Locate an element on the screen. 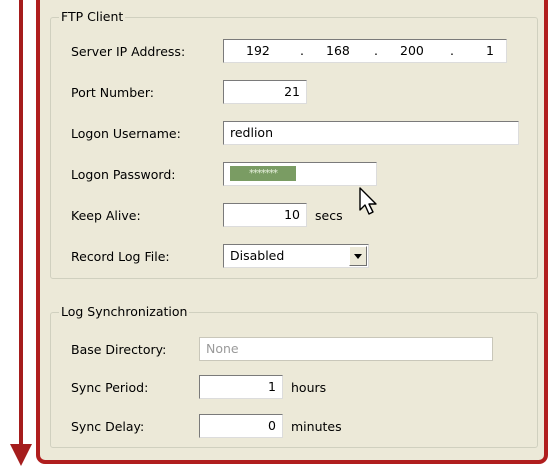 The image size is (560, 470). scroll-down-arrow-icon is located at coordinates (21, 455).